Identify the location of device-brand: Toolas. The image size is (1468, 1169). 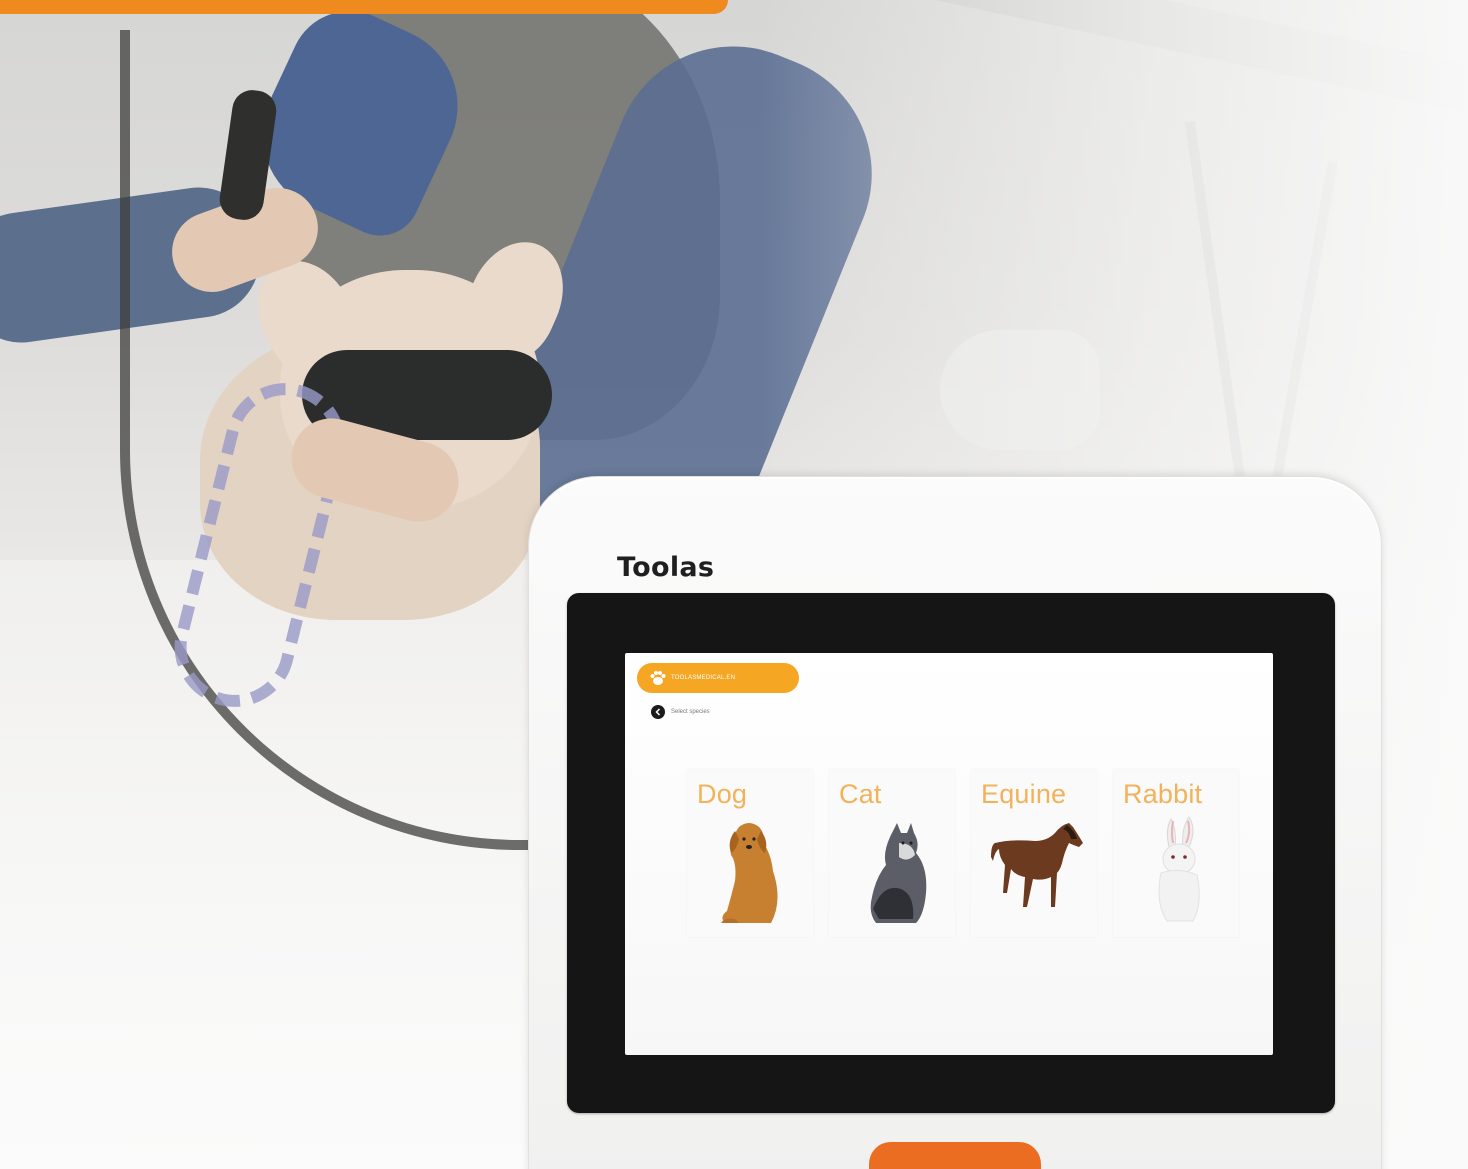
(666, 567).